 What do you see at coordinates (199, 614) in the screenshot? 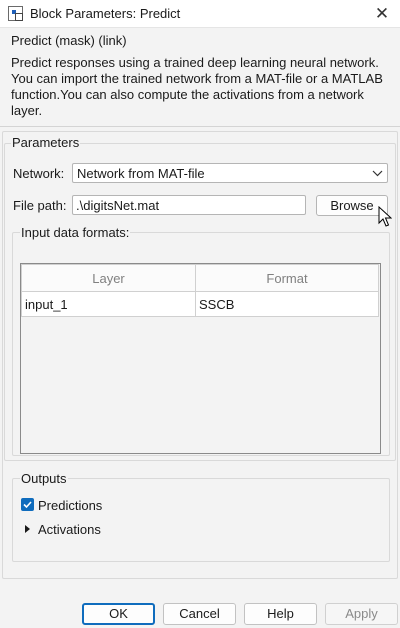
I see `cancel-button: Cancel` at bounding box center [199, 614].